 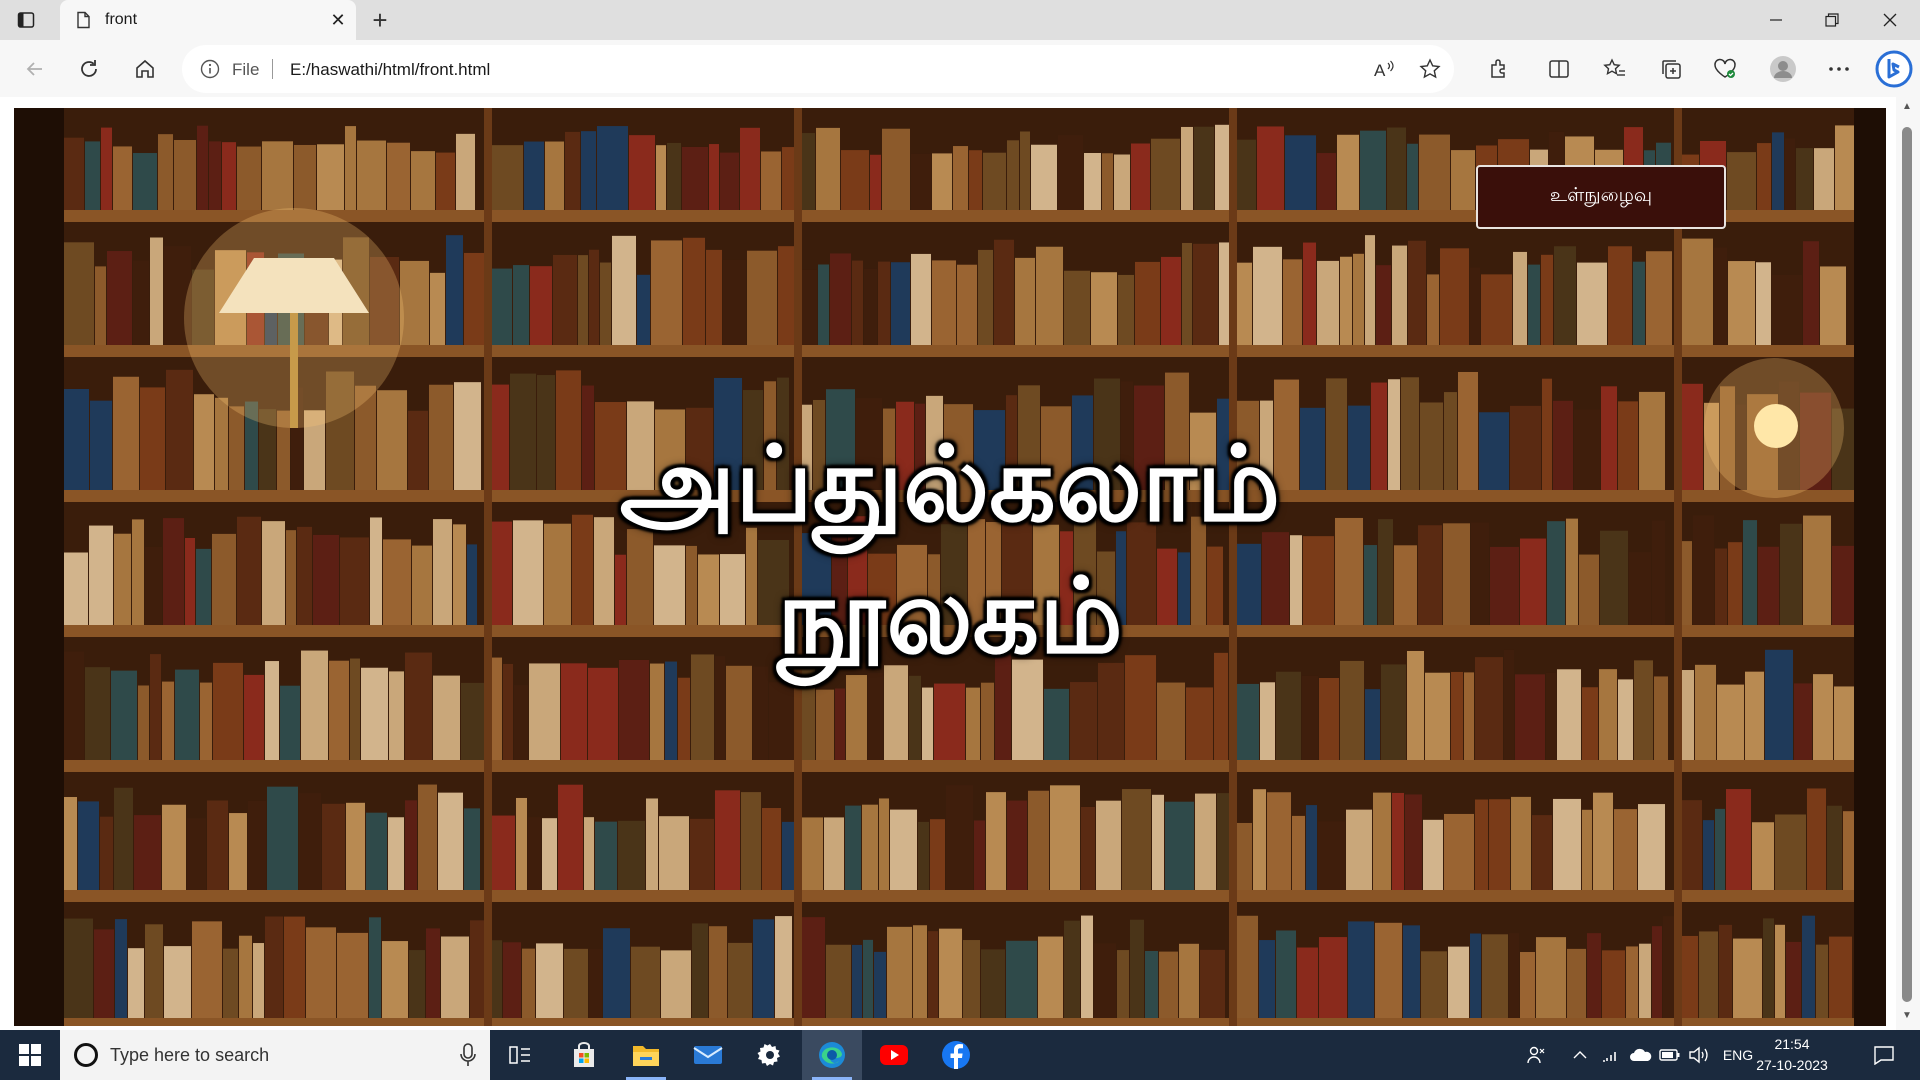 I want to click on volume-icon, so click(x=1699, y=1055).